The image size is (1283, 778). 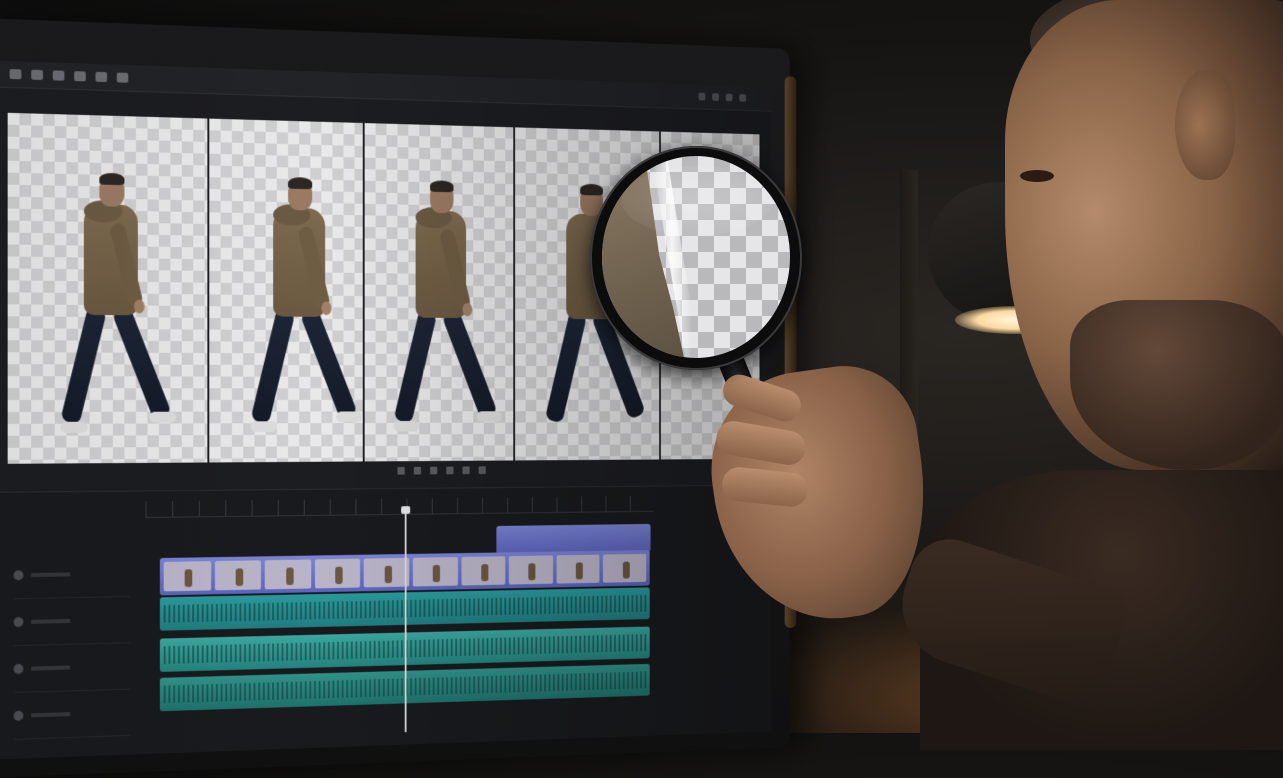 What do you see at coordinates (399, 506) in the screenshot?
I see `timeline-ruler` at bounding box center [399, 506].